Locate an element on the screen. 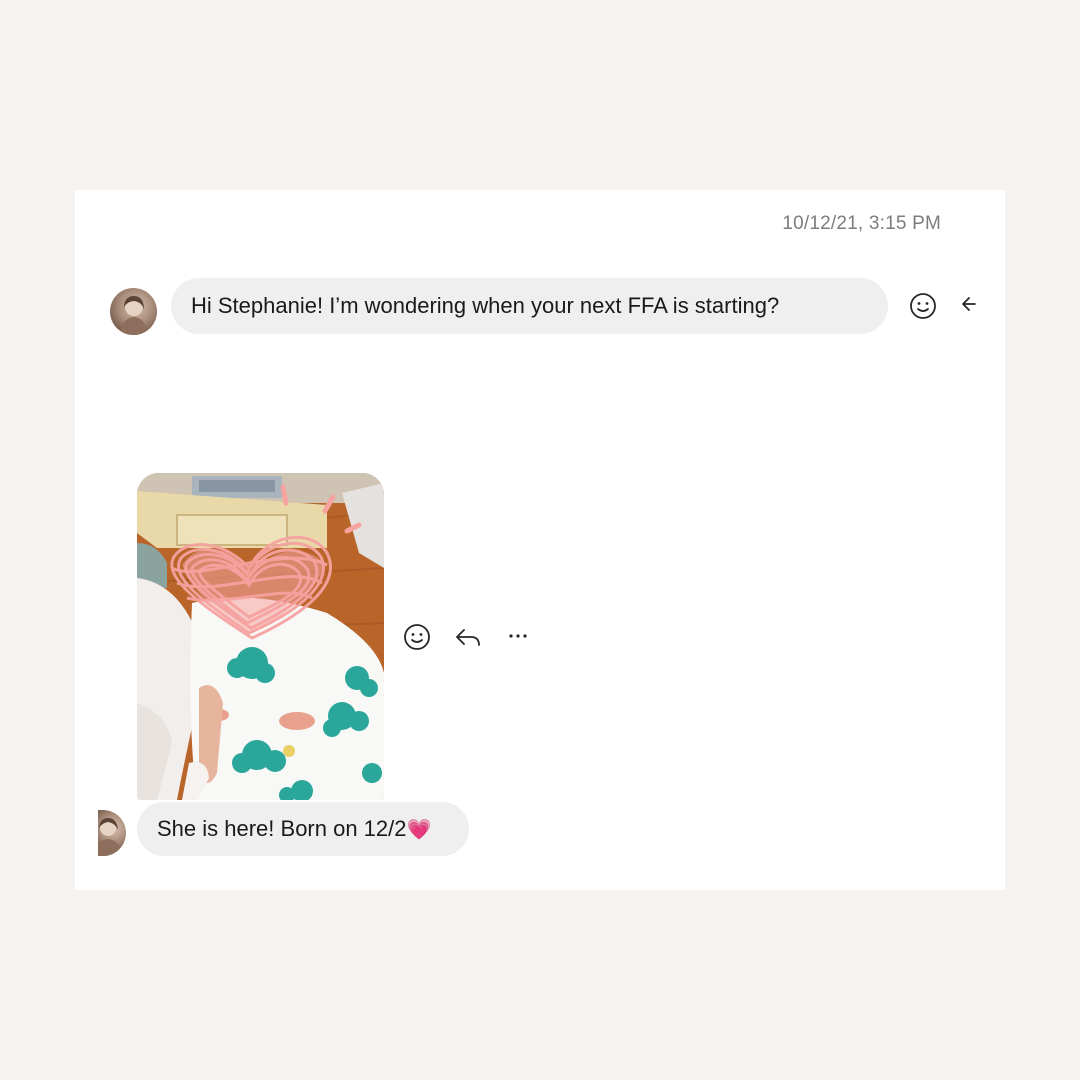 The image size is (1080, 1080). reply-icon is located at coordinates (468, 637).